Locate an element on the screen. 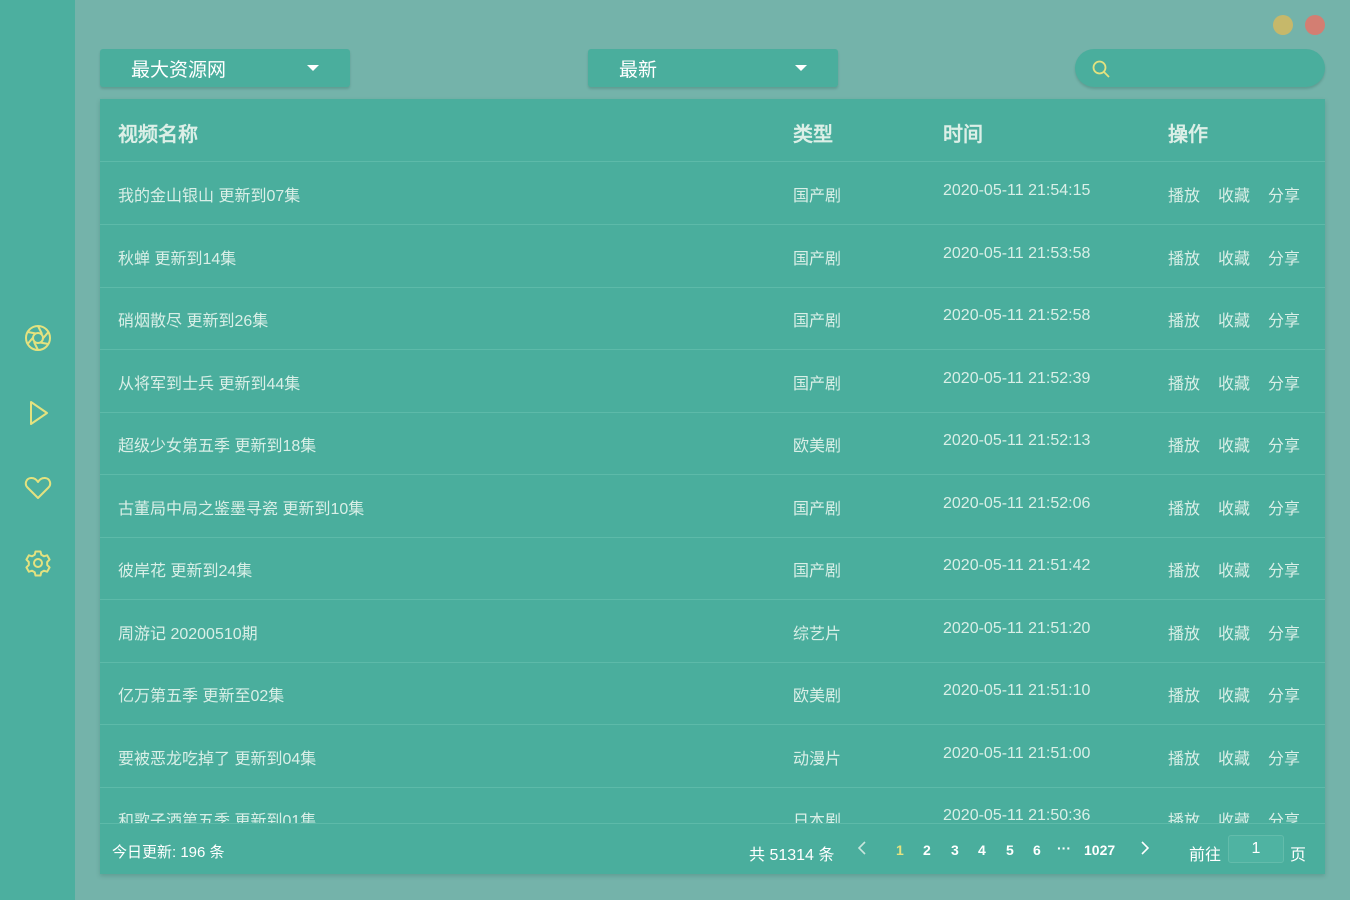 Image resolution: width=1350 pixels, height=900 pixels. search-input is located at coordinates (1218, 69).